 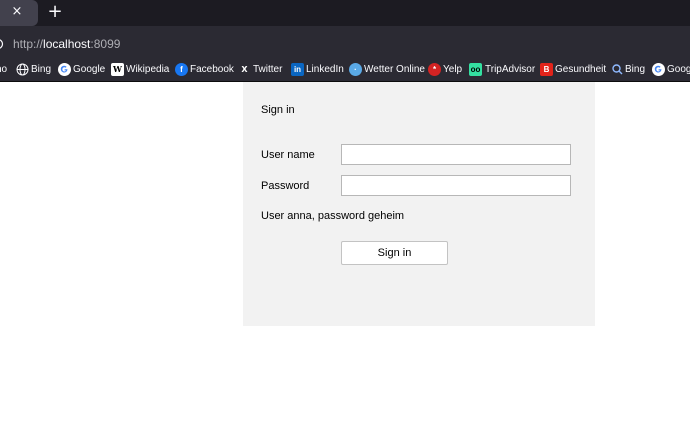 I want to click on bookmark-bing: Bing, so click(x=41, y=70).